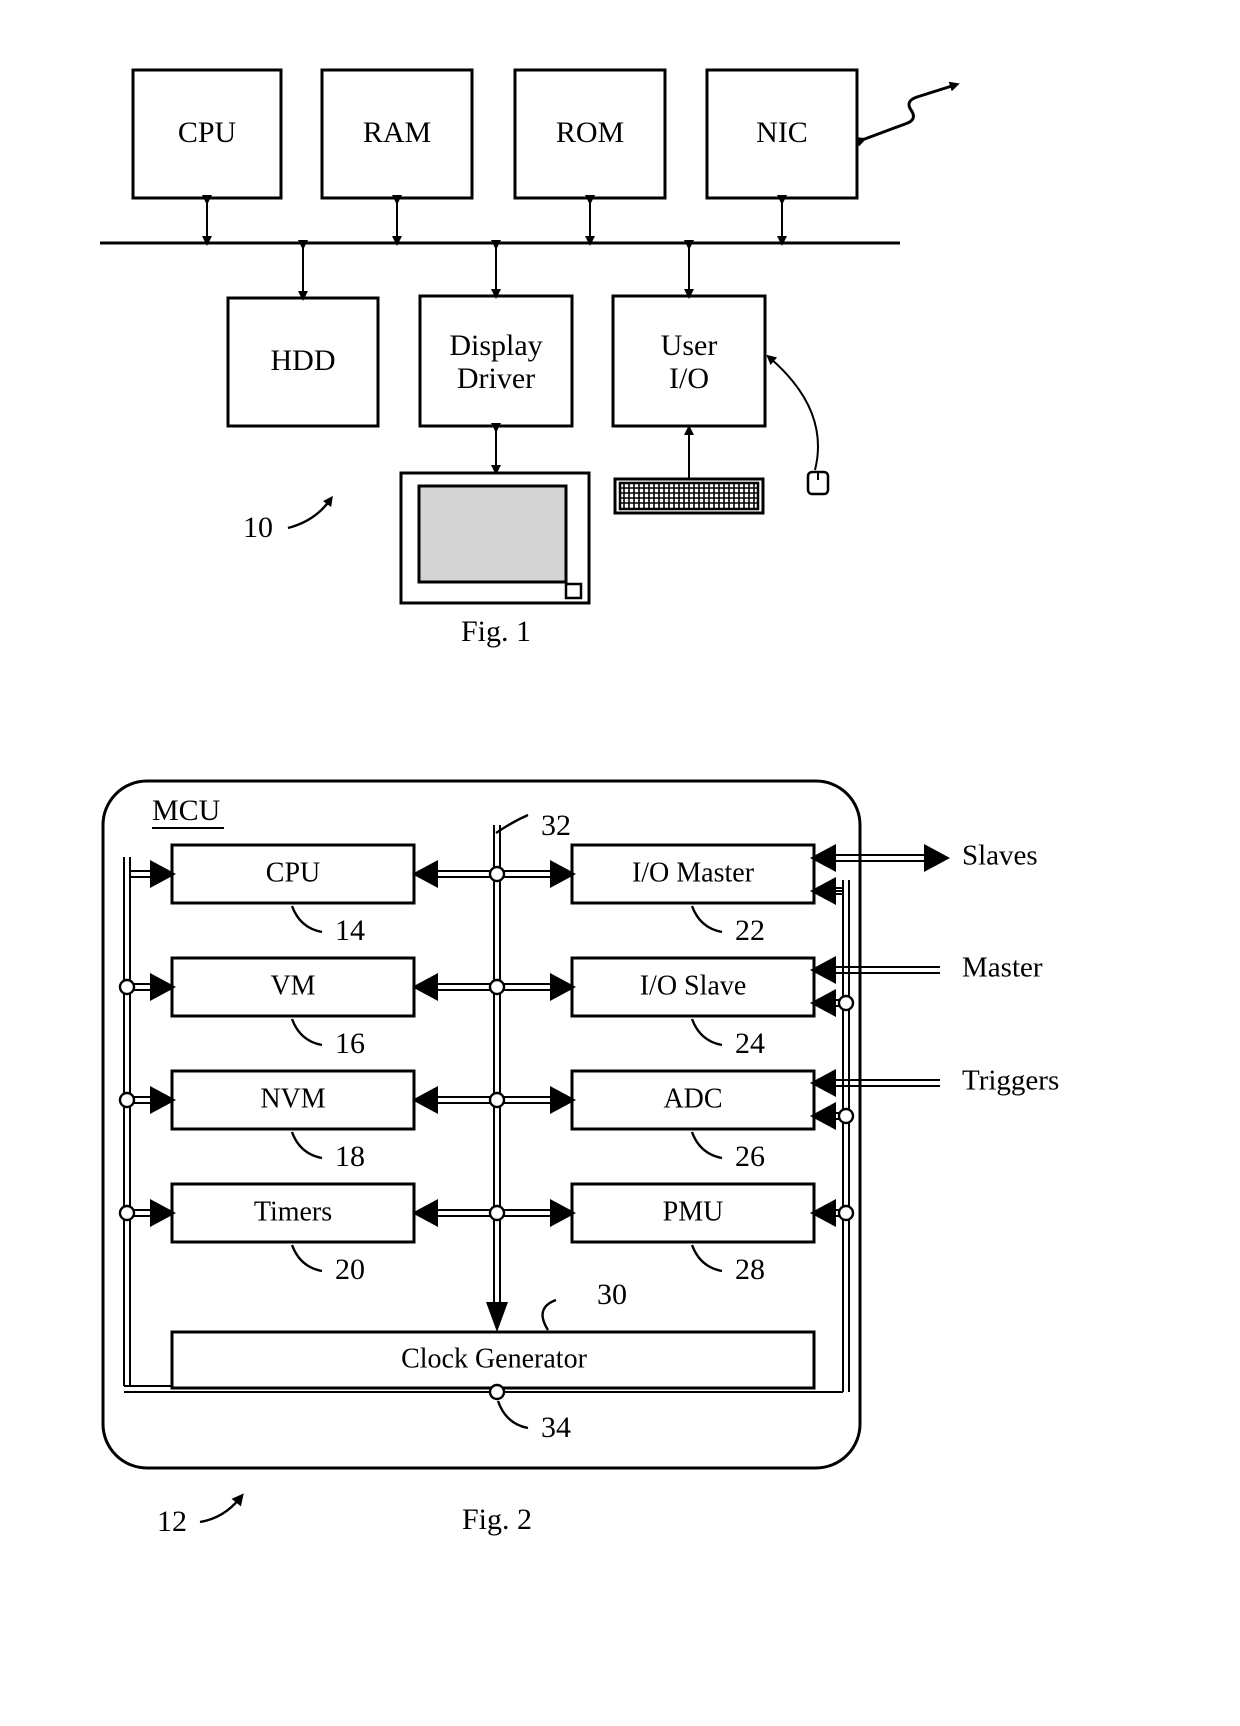 The width and height of the screenshot is (1240, 1726). Describe the element at coordinates (846, 1003) in the screenshot. I see `clock-node-io-slave` at that location.